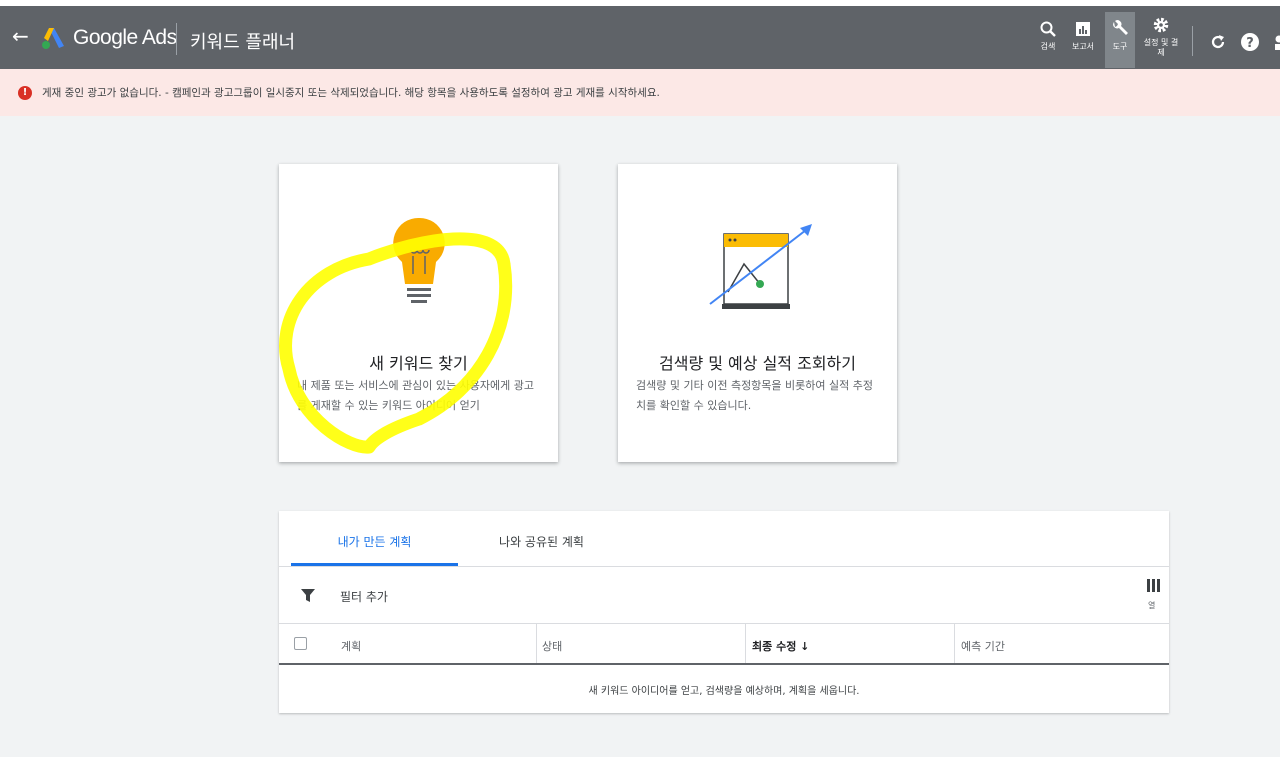 The height and width of the screenshot is (757, 1280). Describe the element at coordinates (757, 363) in the screenshot. I see `forecasts-title: 검색량 및 예상 실적 조회하기` at that location.